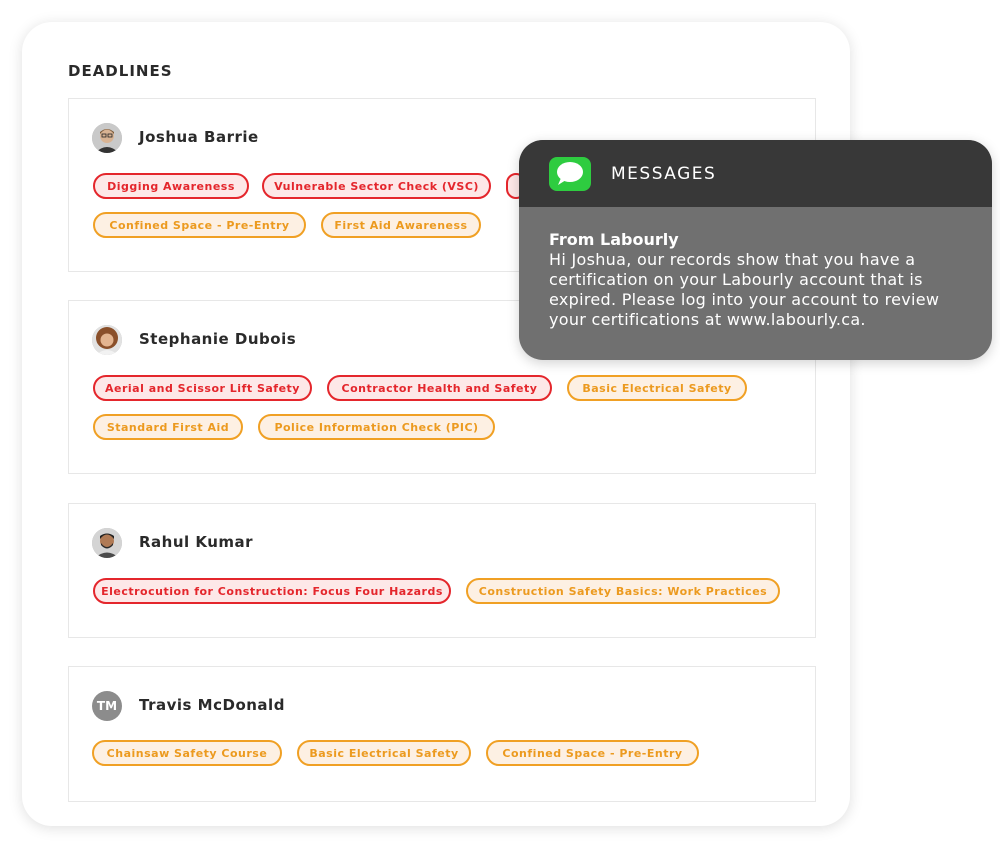 This screenshot has width=1000, height=850. I want to click on certification-tag: Digging Awareness, so click(171, 186).